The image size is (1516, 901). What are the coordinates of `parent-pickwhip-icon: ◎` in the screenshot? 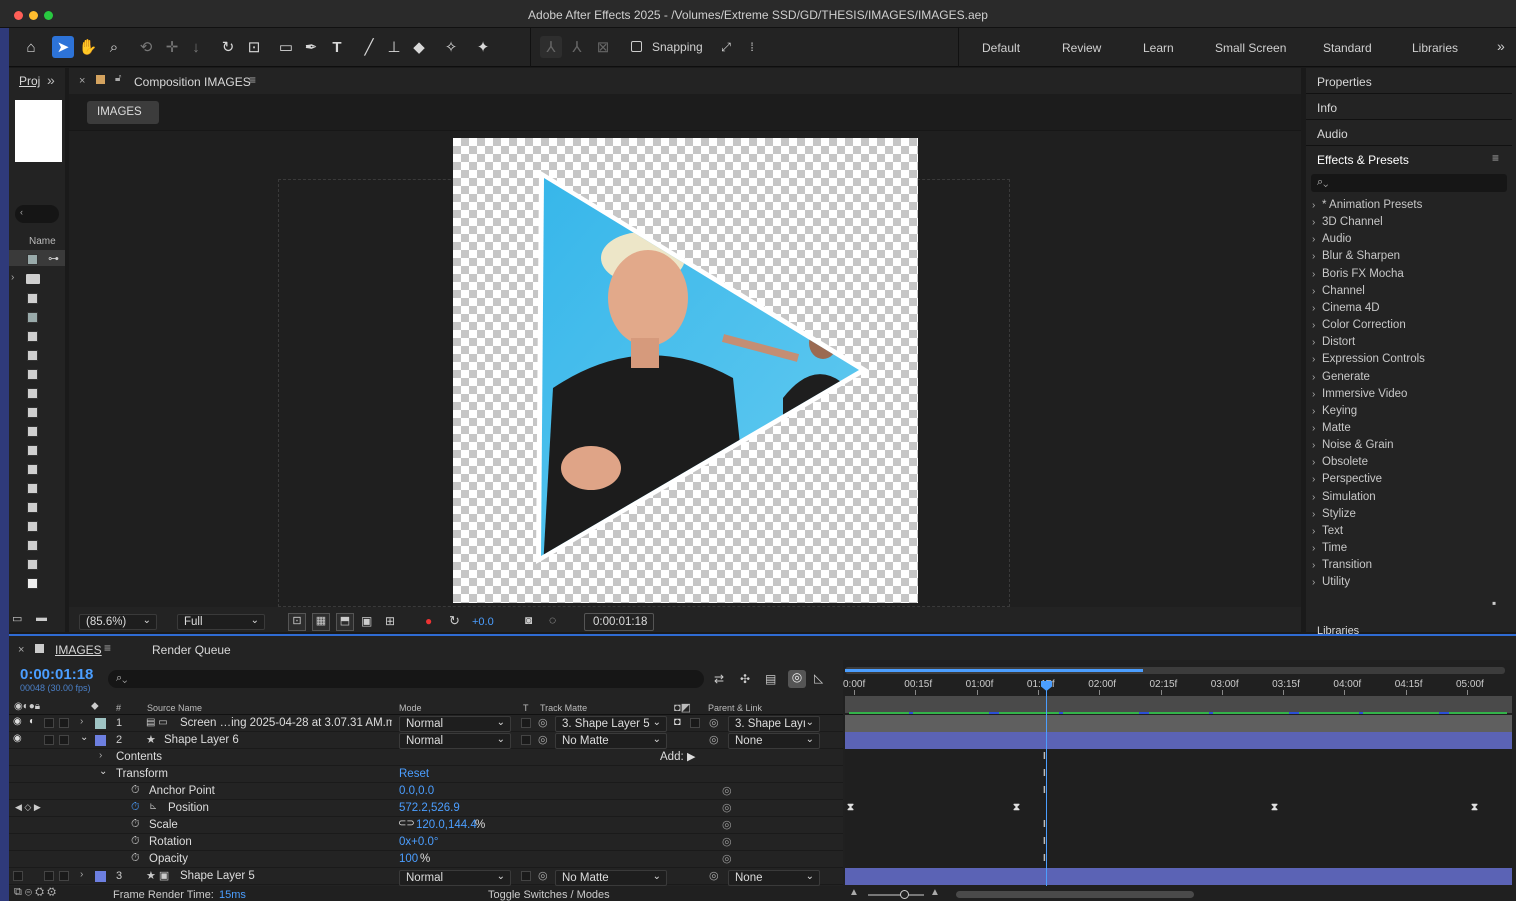 It's located at (714, 875).